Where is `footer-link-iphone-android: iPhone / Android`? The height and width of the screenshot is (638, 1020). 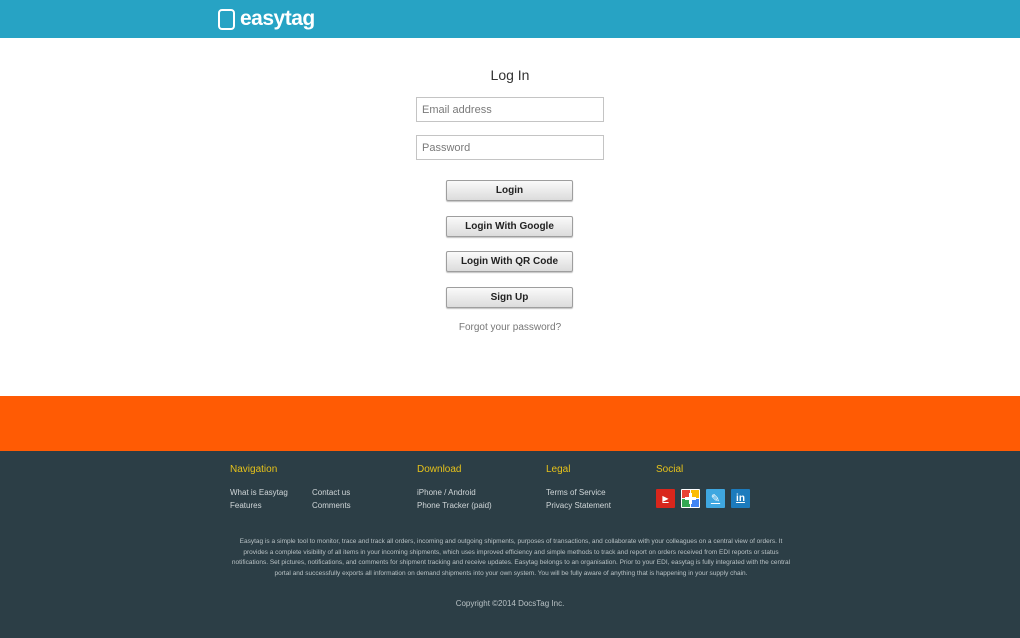 footer-link-iphone-android: iPhone / Android is located at coordinates (446, 492).